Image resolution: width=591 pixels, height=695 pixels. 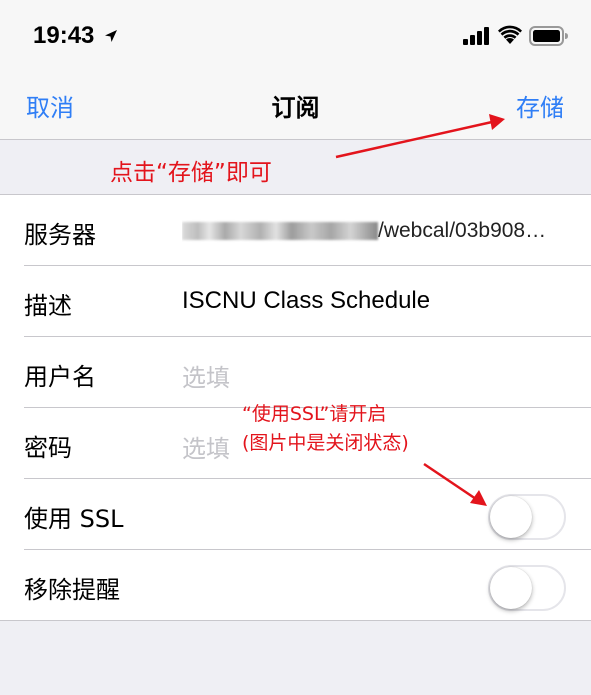 I want to click on password-field: 选填, so click(x=206, y=446).